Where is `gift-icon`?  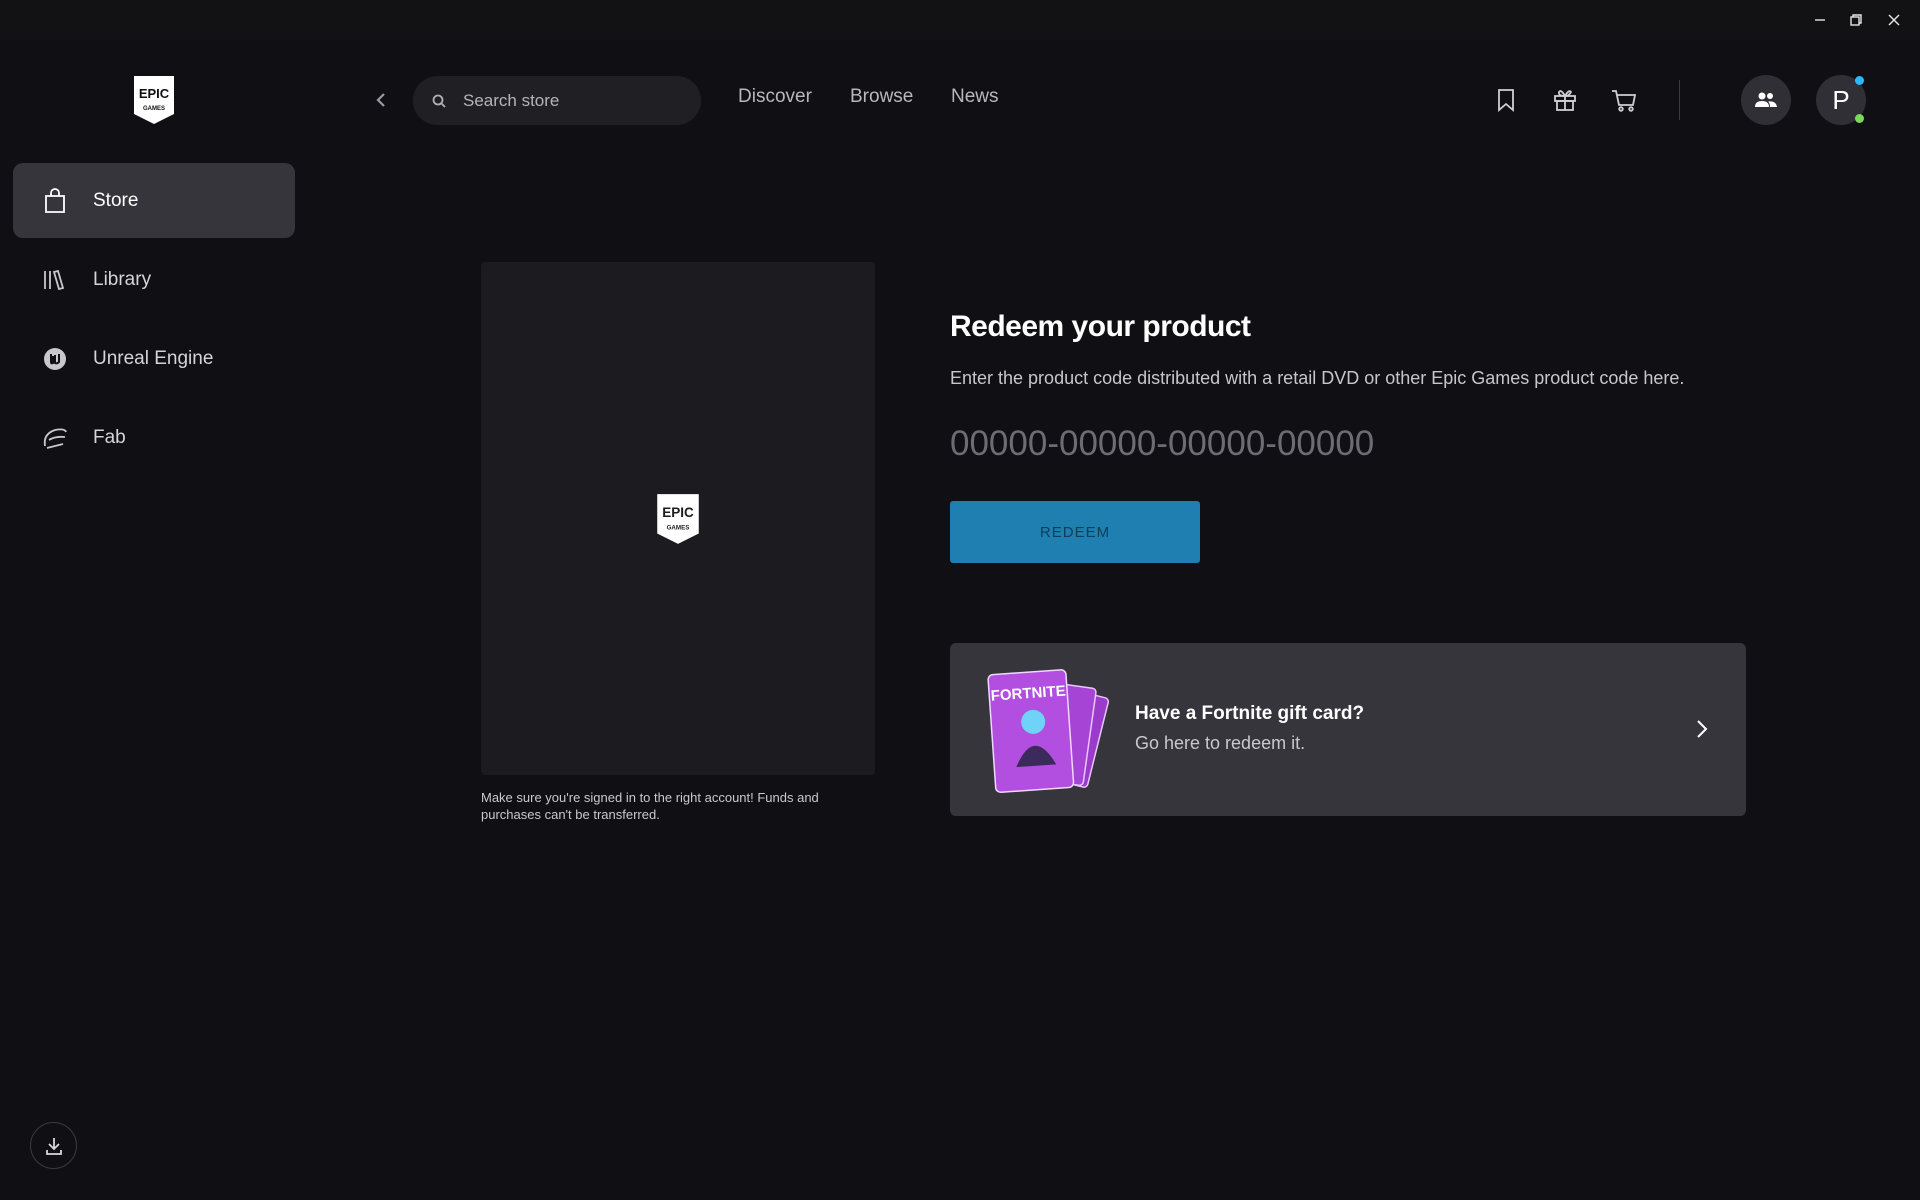 gift-icon is located at coordinates (1565, 100).